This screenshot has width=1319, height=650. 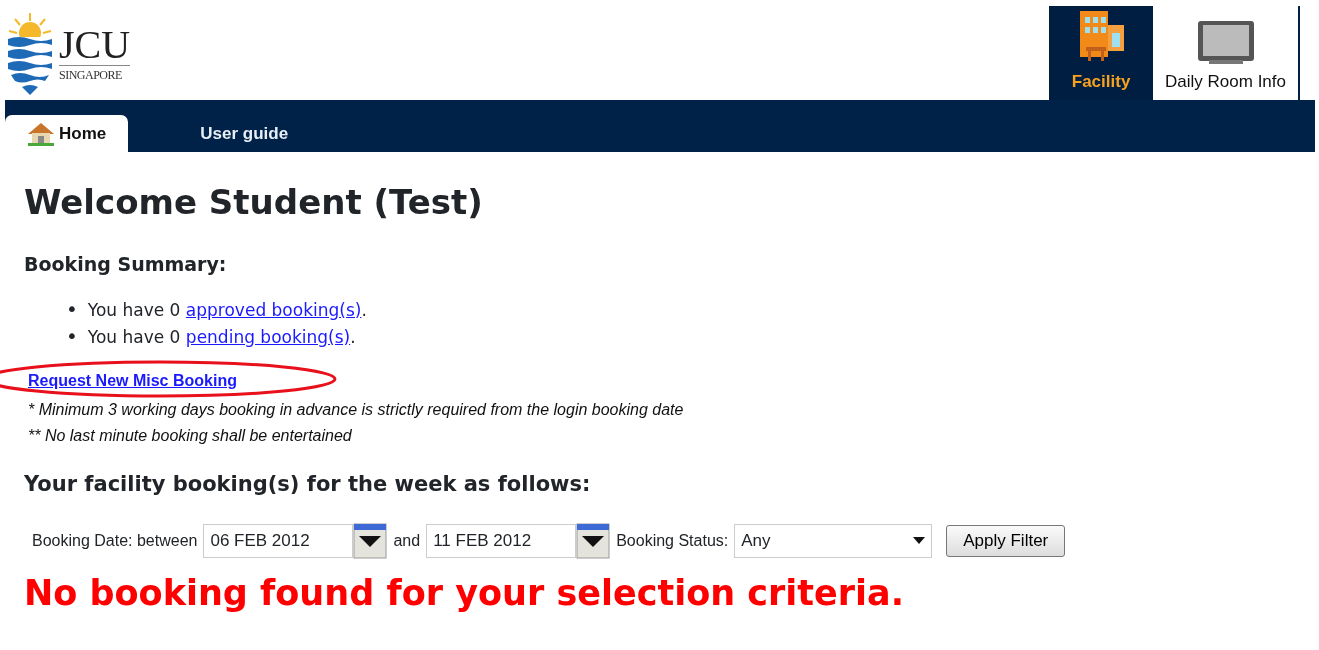 I want to click on booking-link: pending booking(s), so click(x=268, y=336).